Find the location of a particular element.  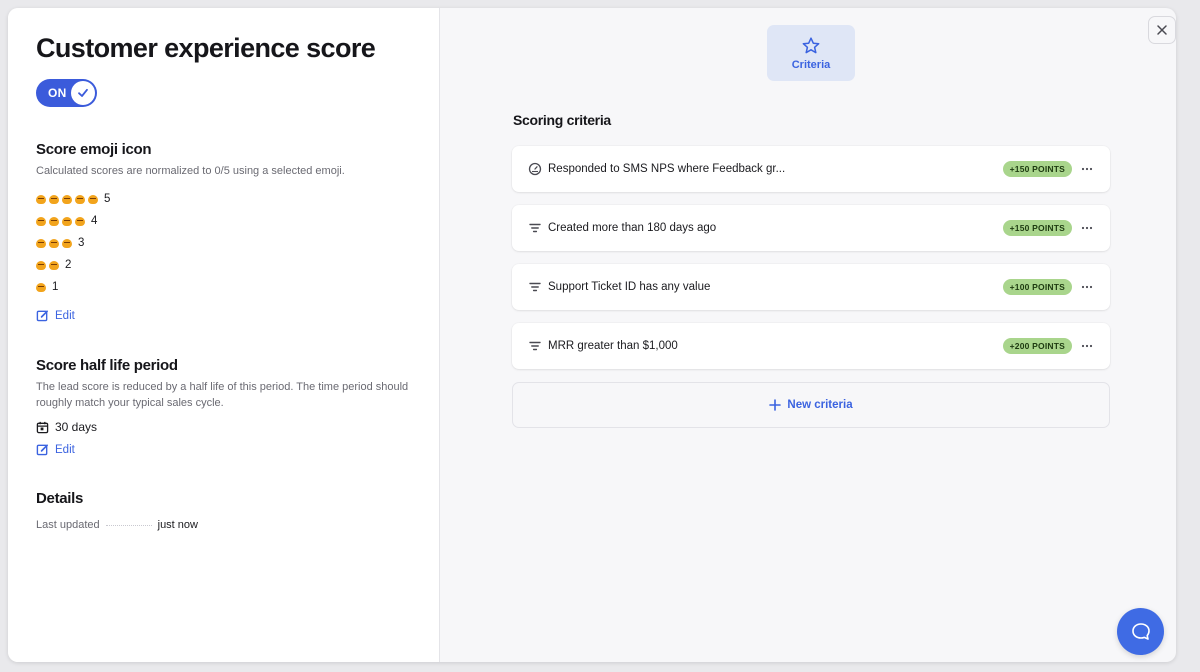

score-enabled-toggle: ON is located at coordinates (66, 93).